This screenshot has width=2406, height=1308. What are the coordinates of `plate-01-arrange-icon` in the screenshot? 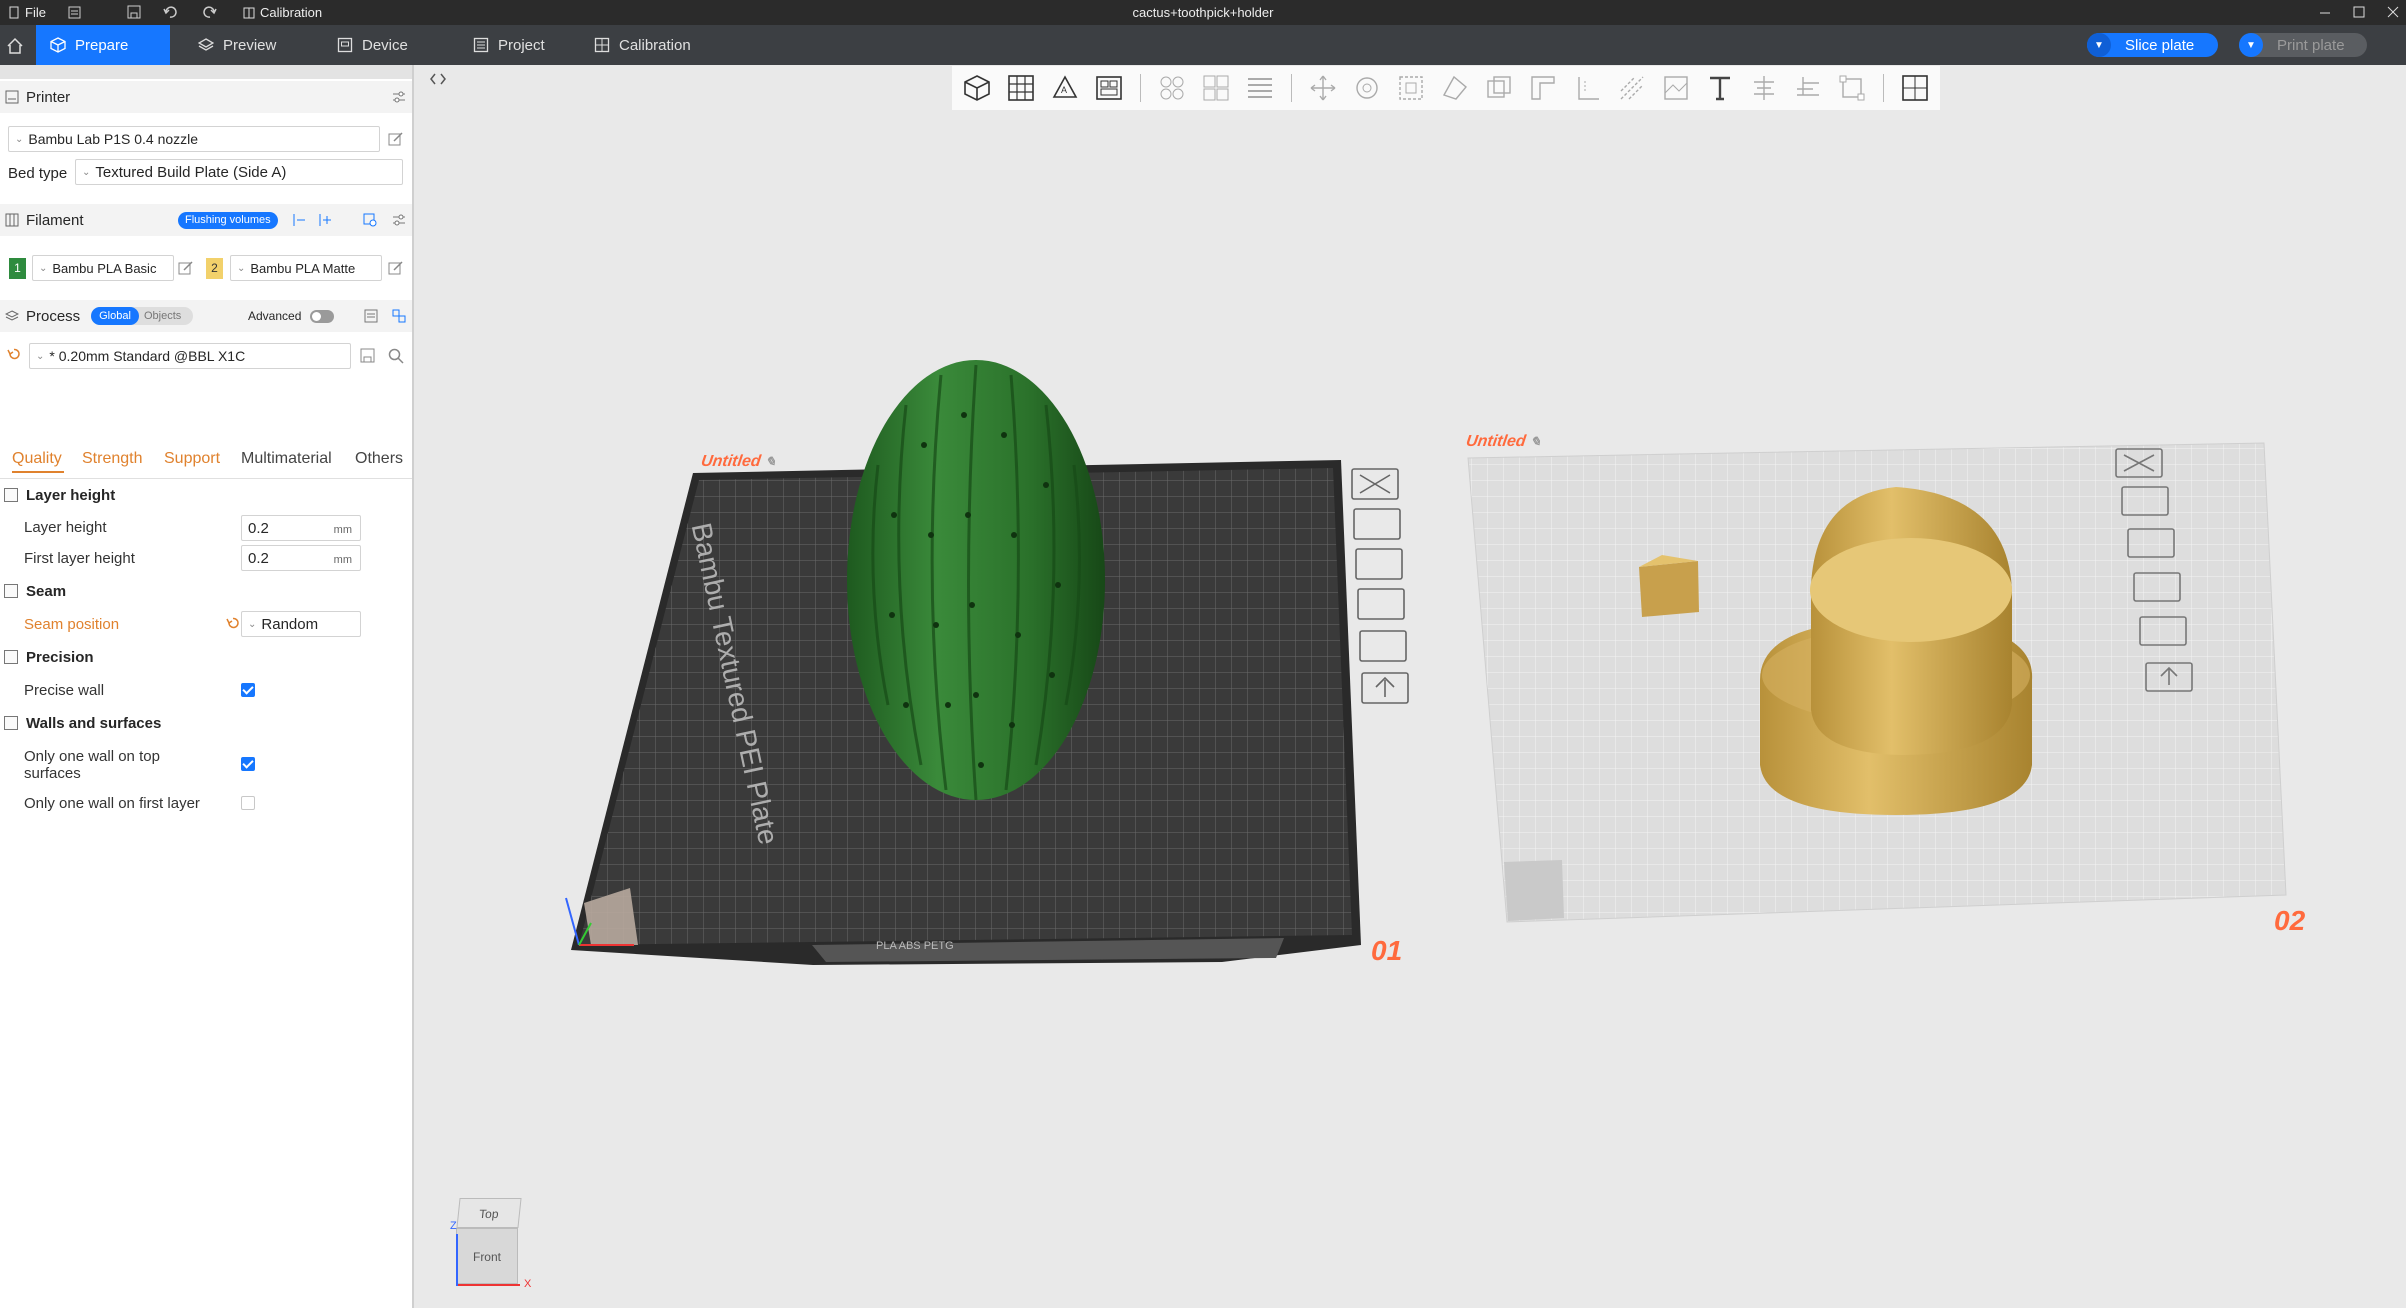 It's located at (1379, 564).